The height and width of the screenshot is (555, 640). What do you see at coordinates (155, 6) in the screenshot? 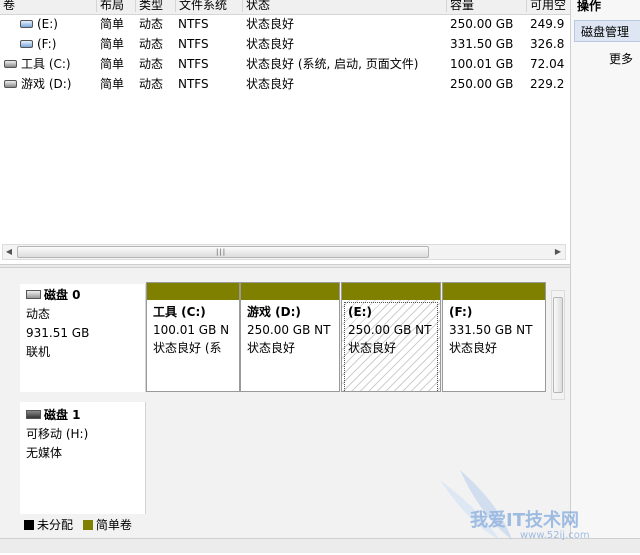
I see `column-header-type: 类型` at bounding box center [155, 6].